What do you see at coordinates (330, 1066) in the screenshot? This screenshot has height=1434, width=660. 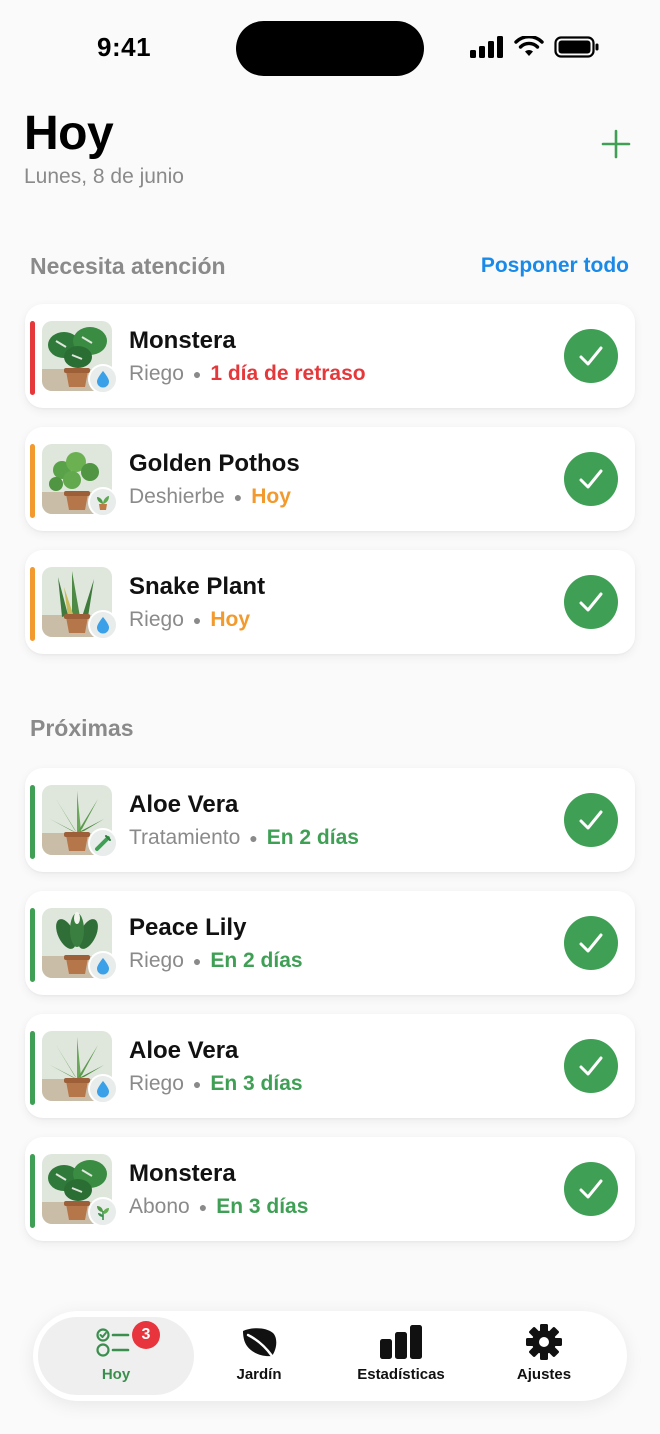 I see `task-card: Aloe Vera Riego ● En 3 días` at bounding box center [330, 1066].